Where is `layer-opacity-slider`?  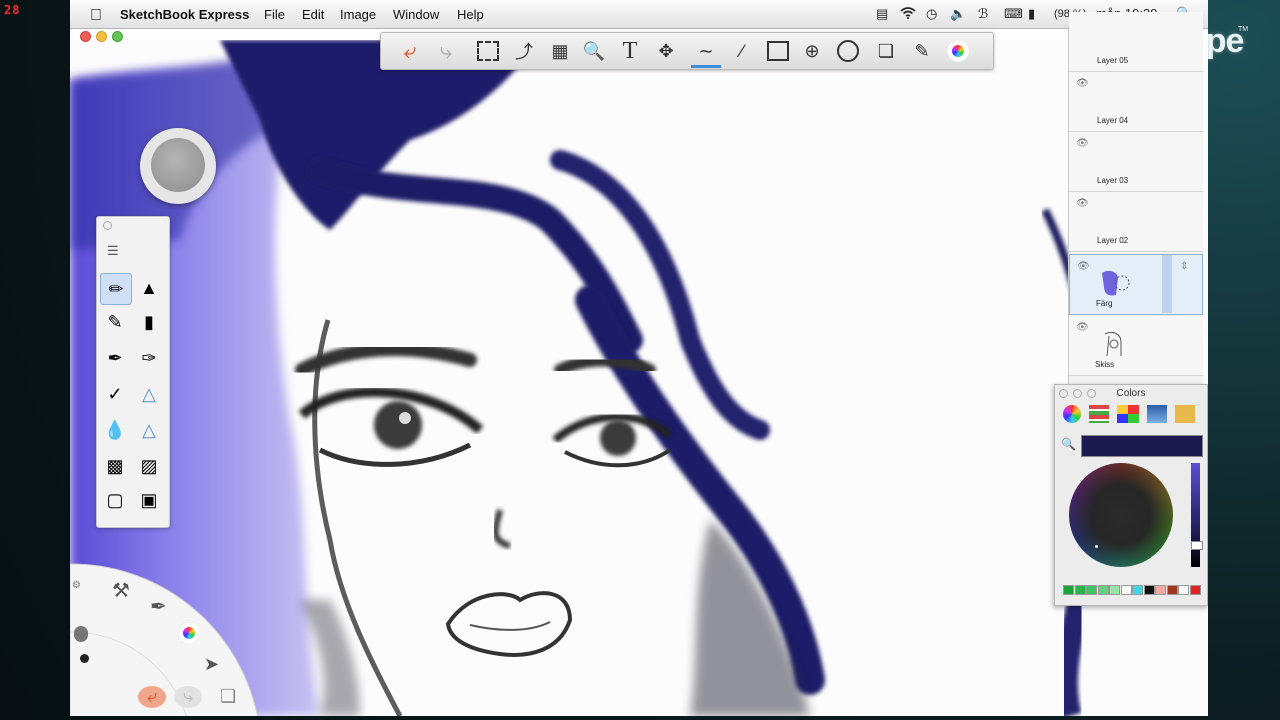 layer-opacity-slider is located at coordinates (1167, 284).